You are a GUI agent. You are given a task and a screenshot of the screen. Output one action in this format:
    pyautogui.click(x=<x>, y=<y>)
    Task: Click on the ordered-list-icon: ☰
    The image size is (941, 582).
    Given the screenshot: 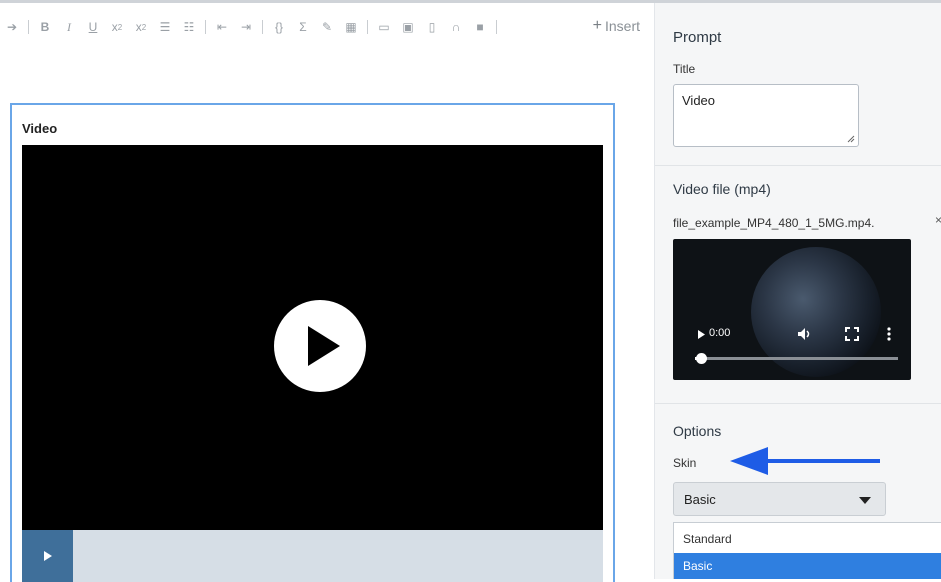 What is the action you would take?
    pyautogui.click(x=165, y=27)
    